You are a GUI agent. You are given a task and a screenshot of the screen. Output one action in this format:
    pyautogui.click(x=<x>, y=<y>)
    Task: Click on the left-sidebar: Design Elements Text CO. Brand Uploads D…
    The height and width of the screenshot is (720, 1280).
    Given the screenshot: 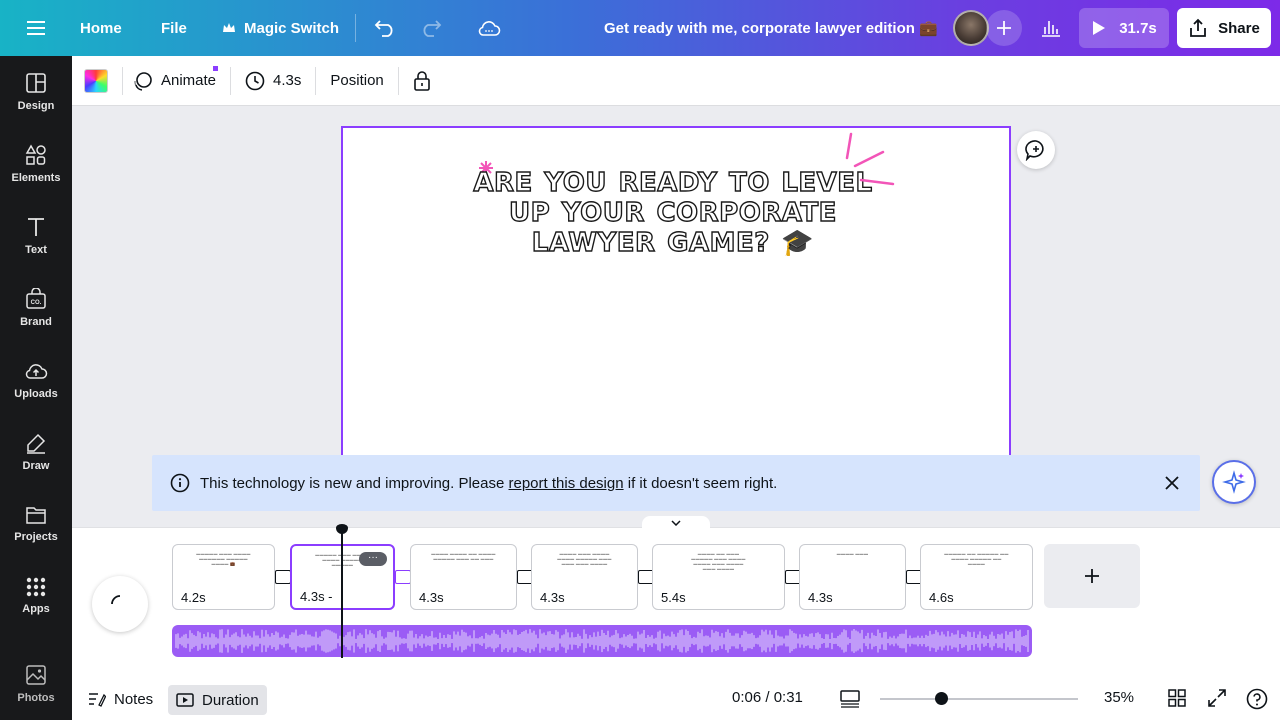 What is the action you would take?
    pyautogui.click(x=36, y=388)
    